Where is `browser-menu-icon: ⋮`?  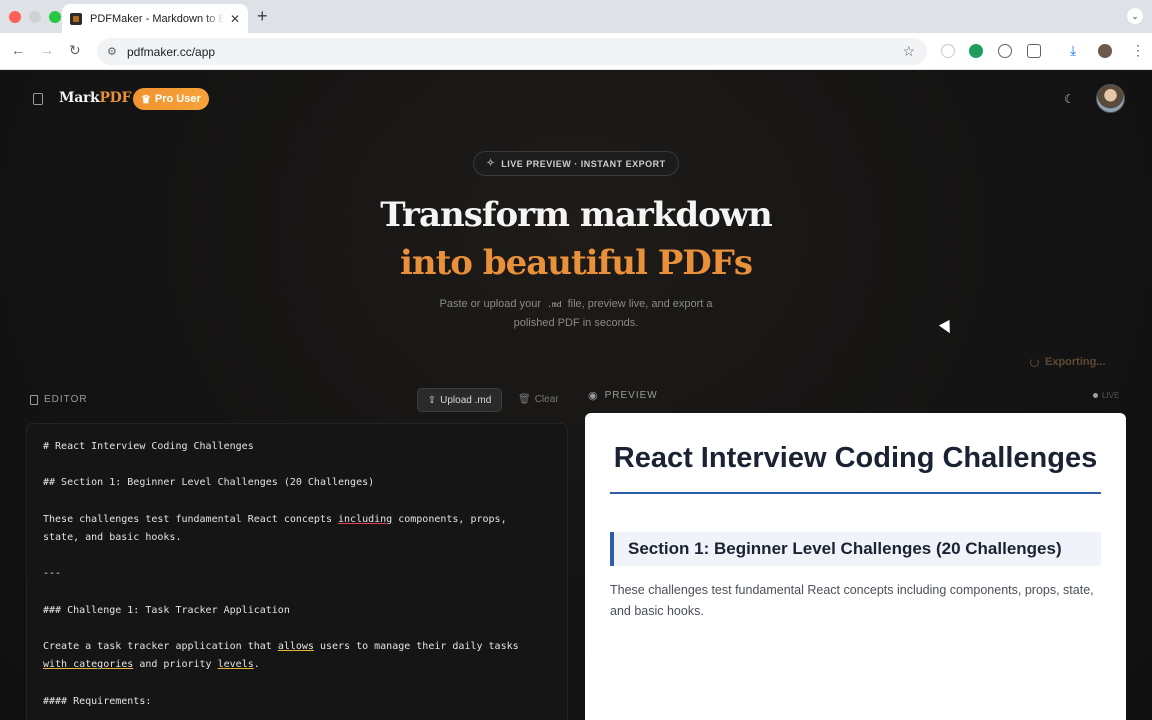 browser-menu-icon: ⋮ is located at coordinates (1138, 50).